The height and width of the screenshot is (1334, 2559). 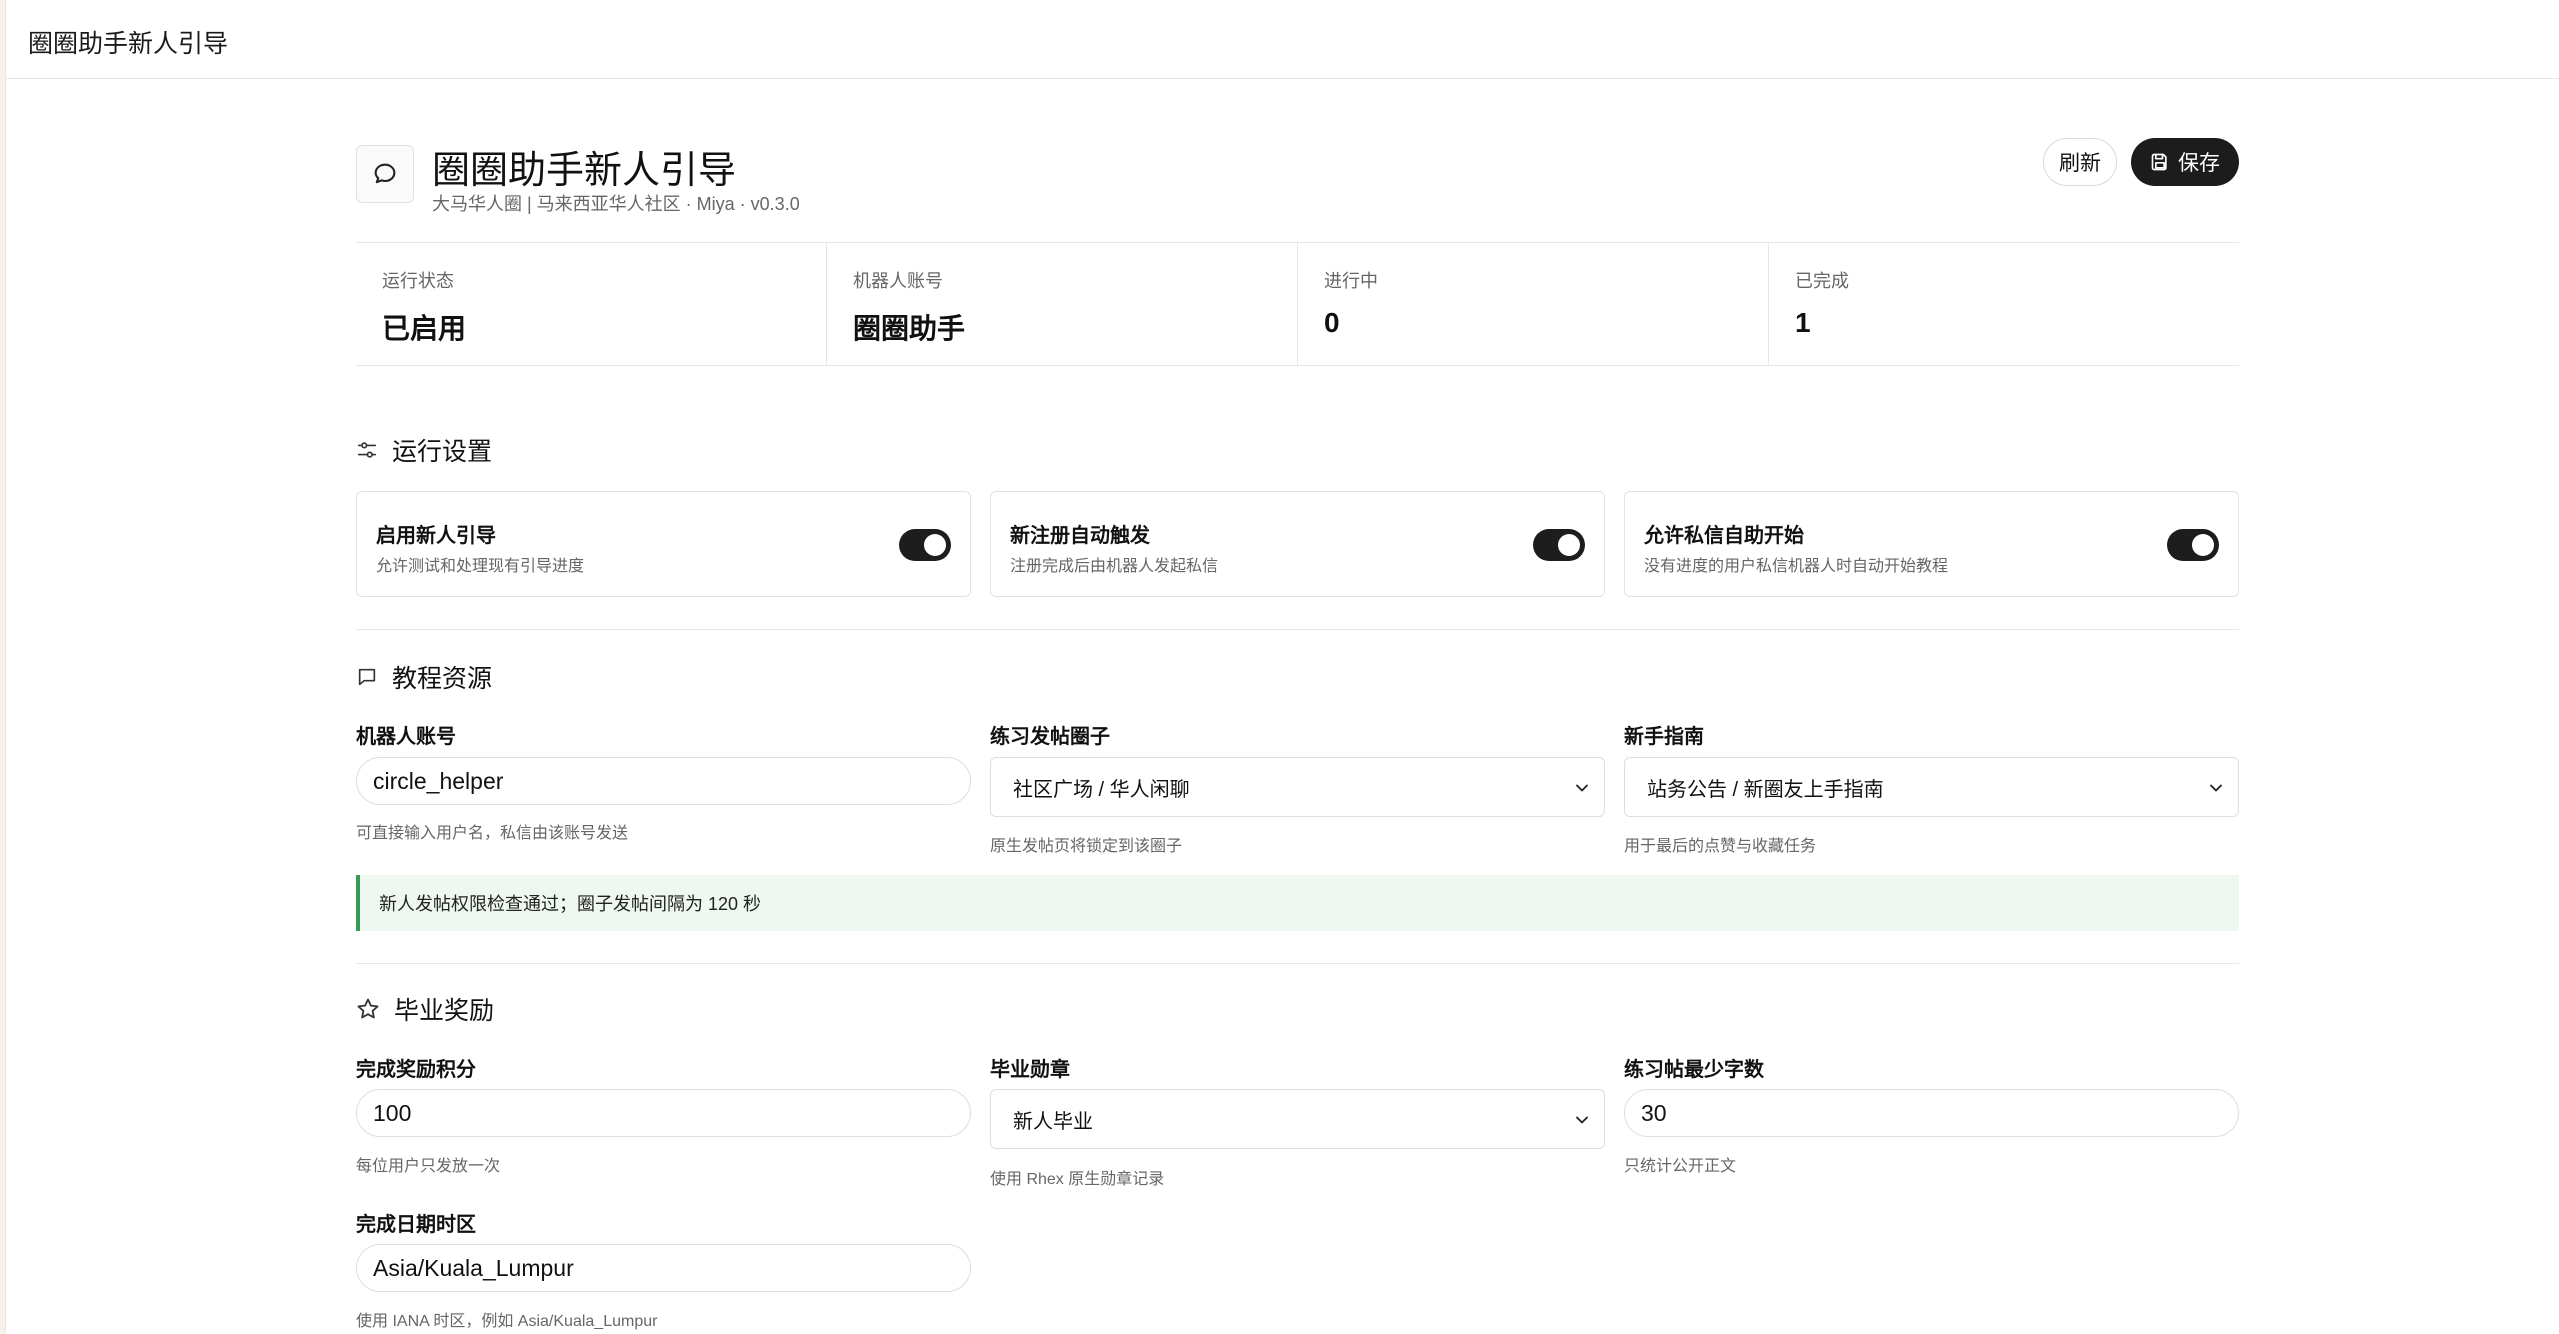 What do you see at coordinates (480, 566) in the screenshot?
I see `toggle-desc: 允许测试和处理现有引导进度` at bounding box center [480, 566].